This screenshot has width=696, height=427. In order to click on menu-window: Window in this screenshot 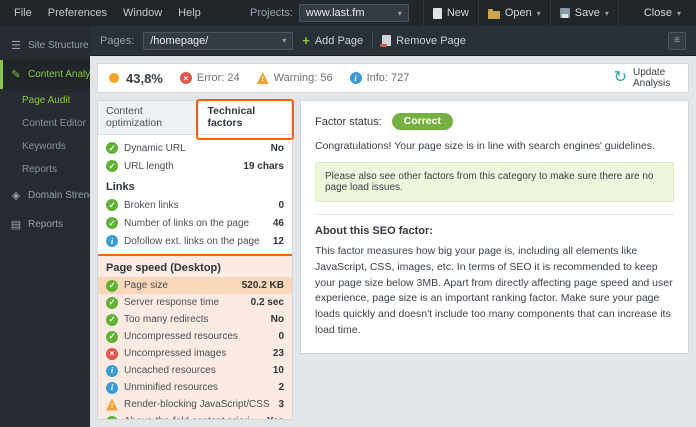, I will do `click(142, 13)`.